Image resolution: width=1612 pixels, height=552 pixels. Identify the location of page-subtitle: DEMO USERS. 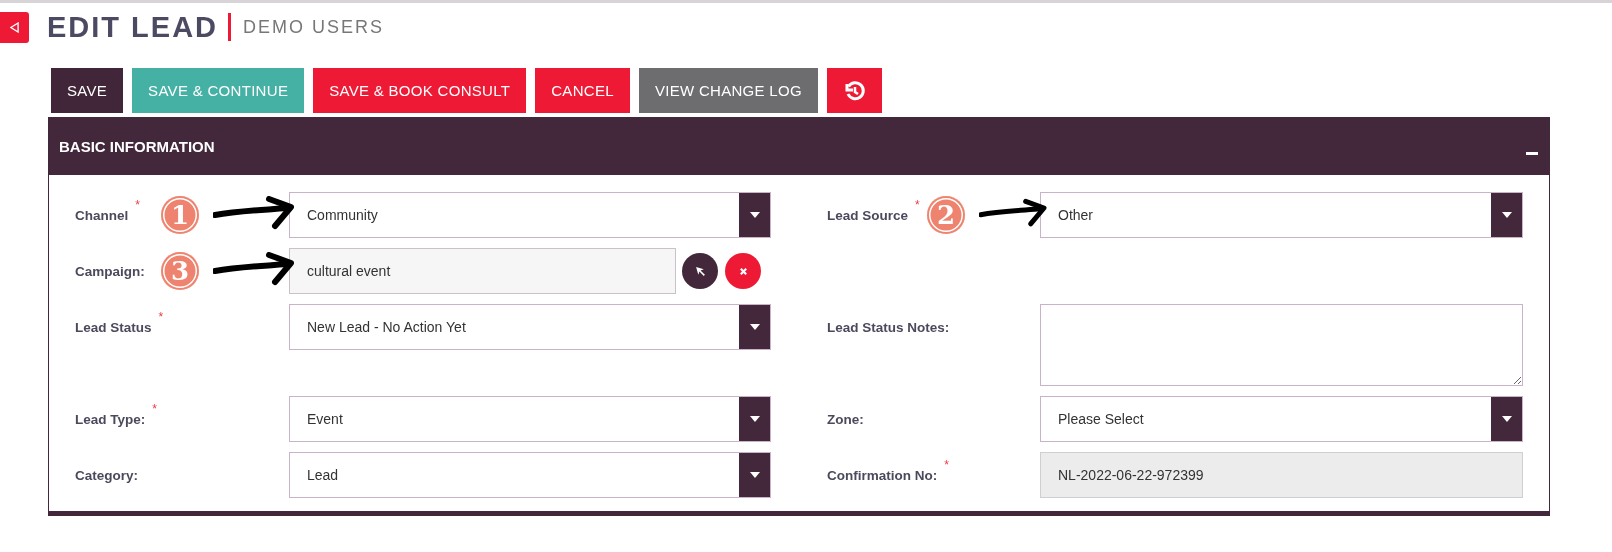
(314, 27).